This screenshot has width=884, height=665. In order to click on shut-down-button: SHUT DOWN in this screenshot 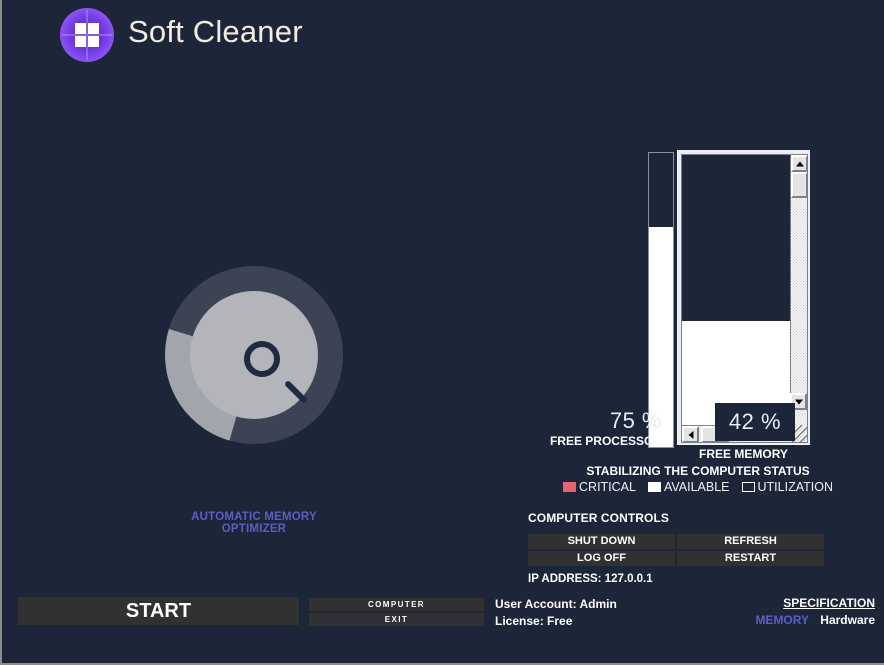, I will do `click(601, 541)`.